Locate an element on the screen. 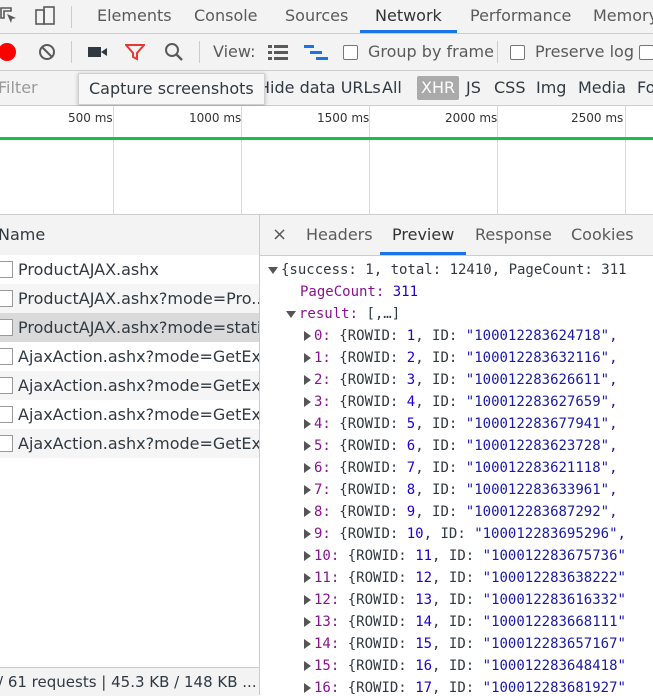  tab-elements: Elements is located at coordinates (134, 16).